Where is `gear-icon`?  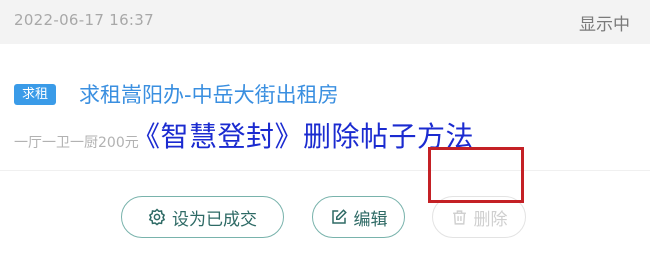 gear-icon is located at coordinates (157, 217).